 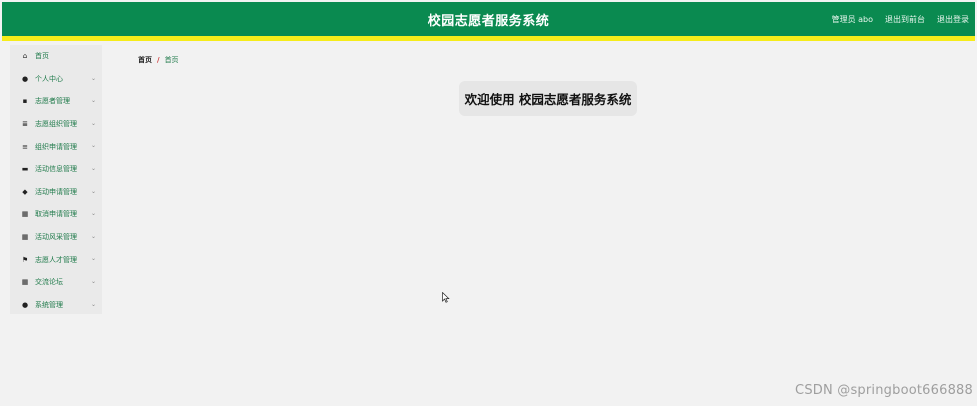 I want to click on sidebar-item-label: 活动信息管理, so click(x=56, y=169).